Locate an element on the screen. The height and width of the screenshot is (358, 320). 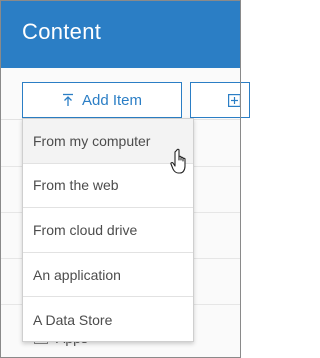
menu-item-label: From my computer is located at coordinates (92, 140).